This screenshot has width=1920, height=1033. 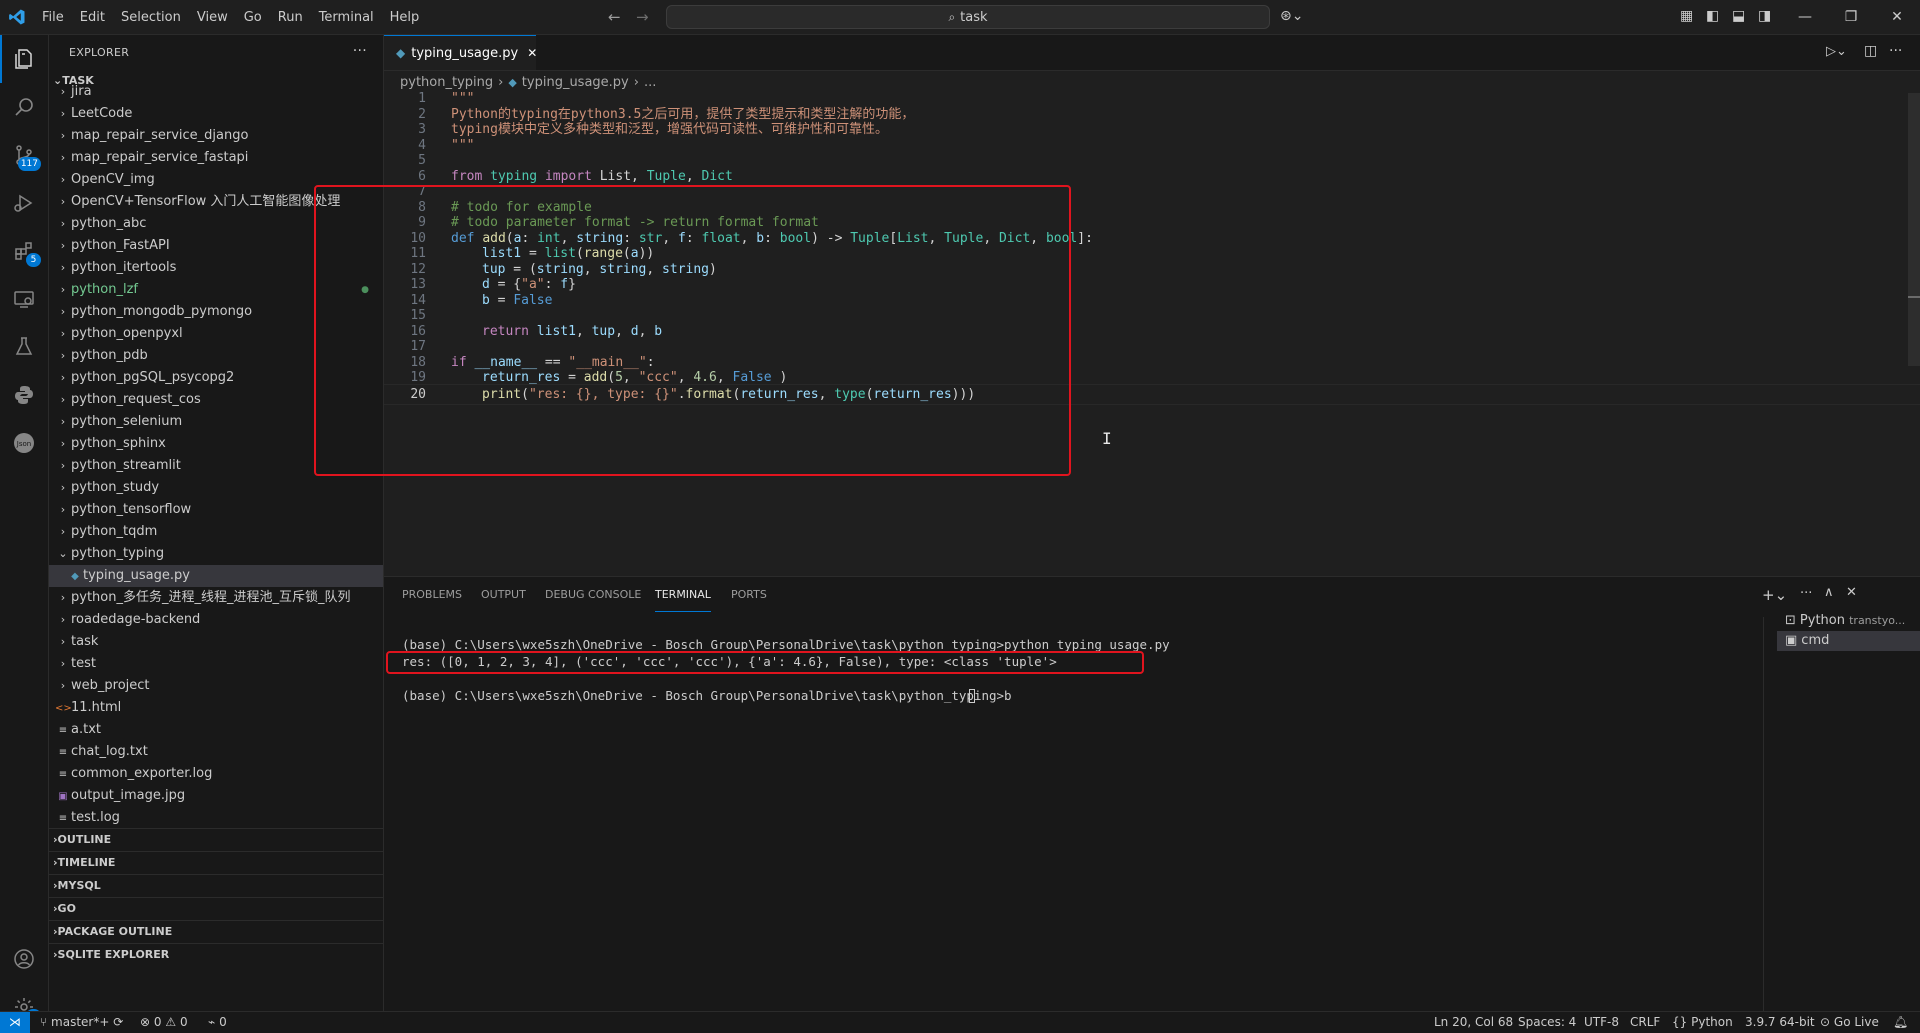 What do you see at coordinates (532, 53) in the screenshot?
I see `close-tab-icon: ✕` at bounding box center [532, 53].